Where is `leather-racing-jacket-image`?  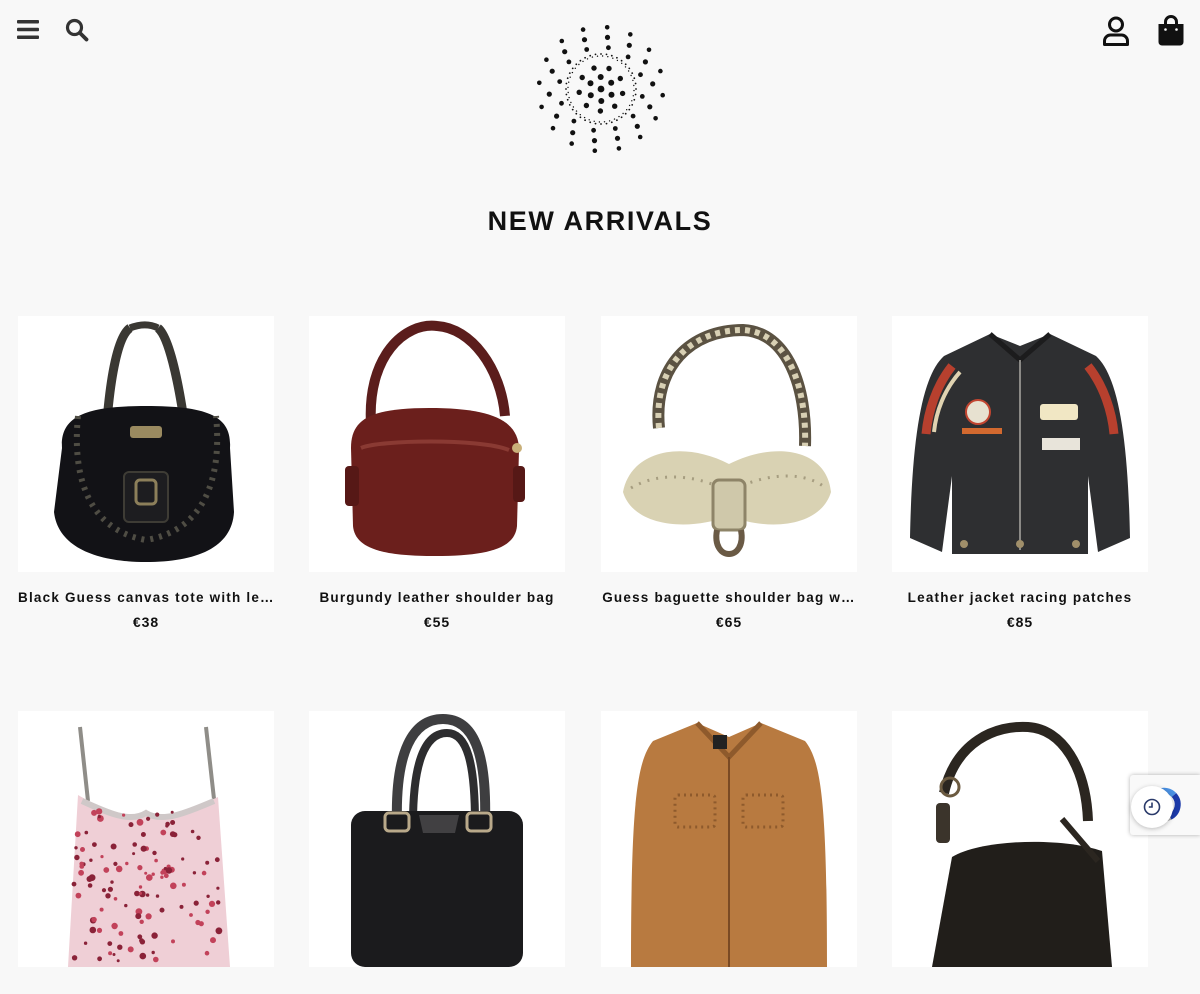 leather-racing-jacket-image is located at coordinates (1020, 443).